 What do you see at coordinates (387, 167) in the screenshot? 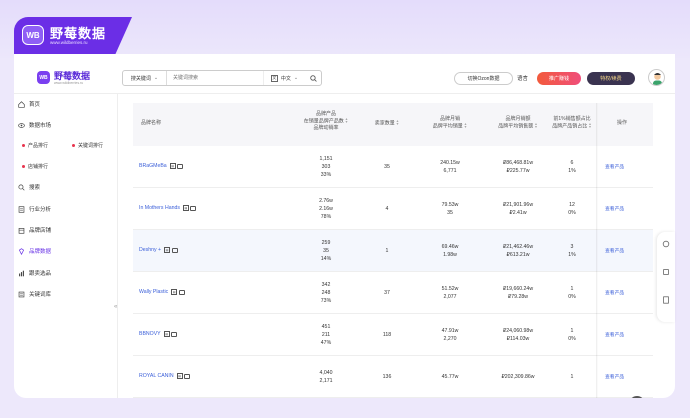
I see `cell-sellers: 35` at bounding box center [387, 167].